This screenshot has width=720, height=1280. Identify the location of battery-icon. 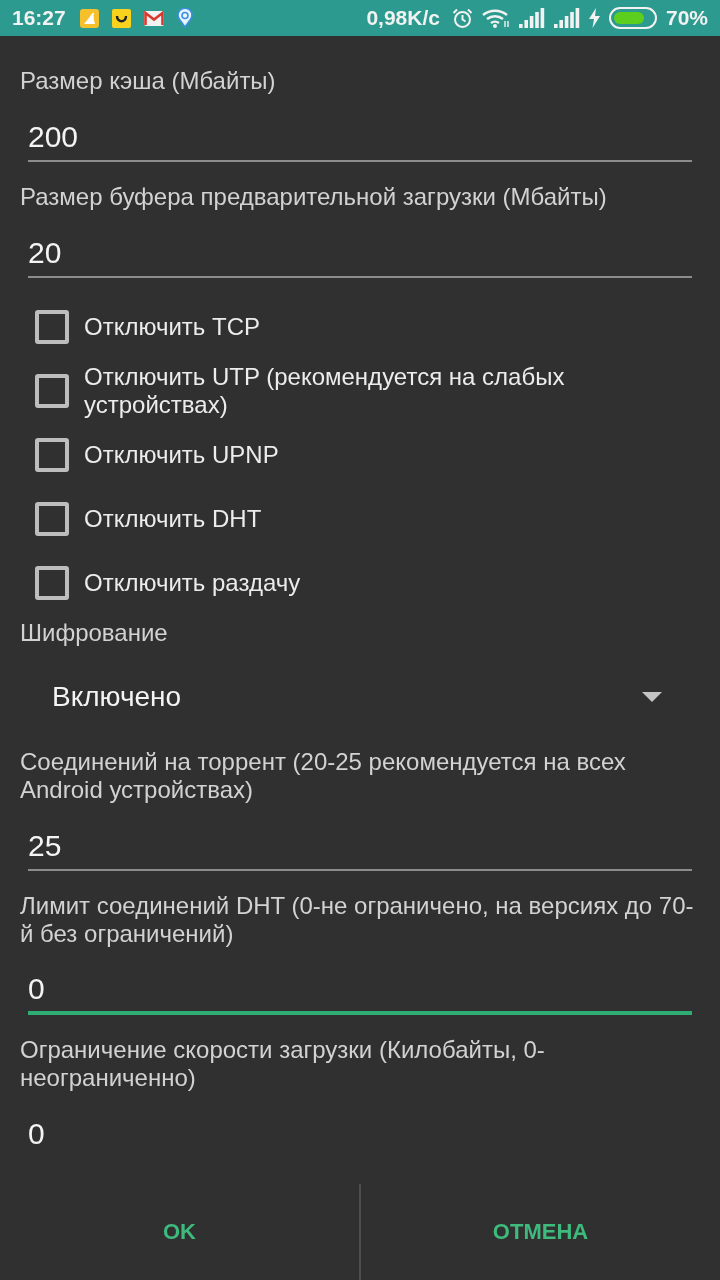
(632, 18).